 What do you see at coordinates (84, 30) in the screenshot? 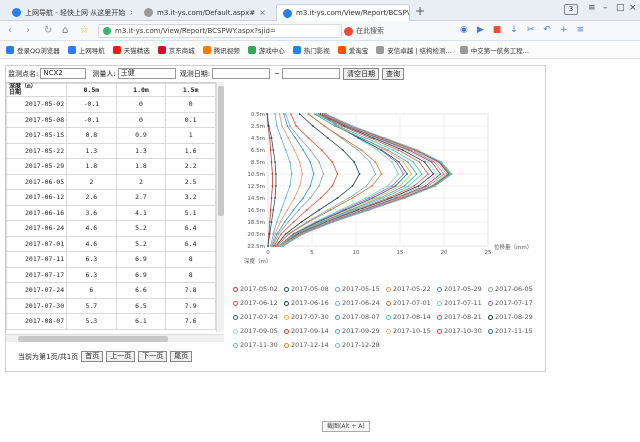
I see `star-icon: ☆` at bounding box center [84, 30].